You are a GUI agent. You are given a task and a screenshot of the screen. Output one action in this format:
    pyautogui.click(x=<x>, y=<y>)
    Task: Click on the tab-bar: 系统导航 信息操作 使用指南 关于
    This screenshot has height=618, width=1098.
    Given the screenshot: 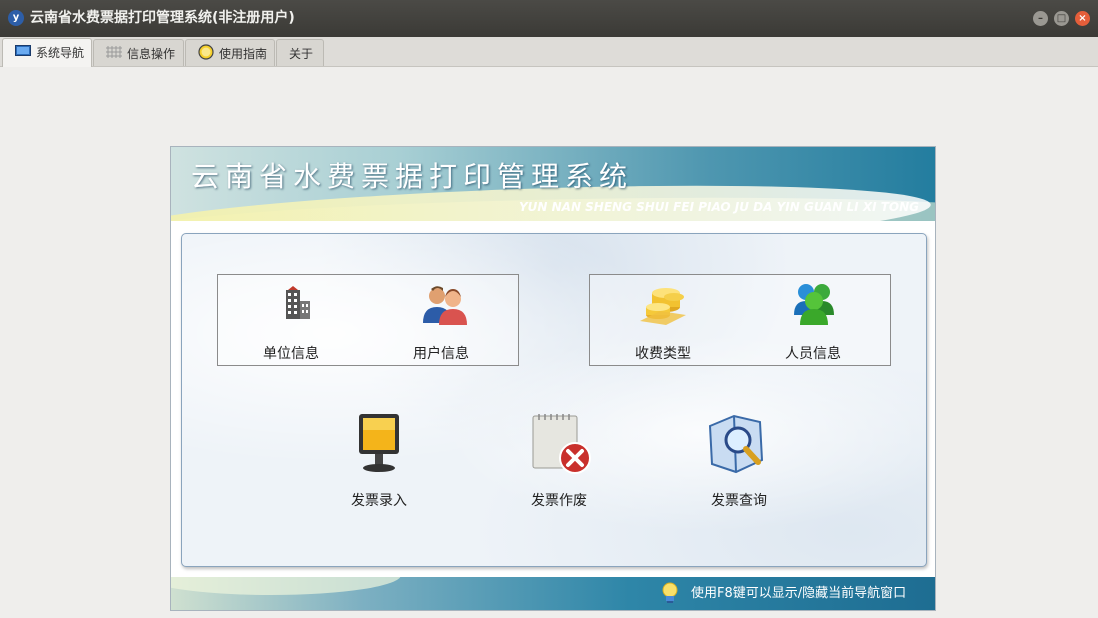 What is the action you would take?
    pyautogui.click(x=549, y=52)
    